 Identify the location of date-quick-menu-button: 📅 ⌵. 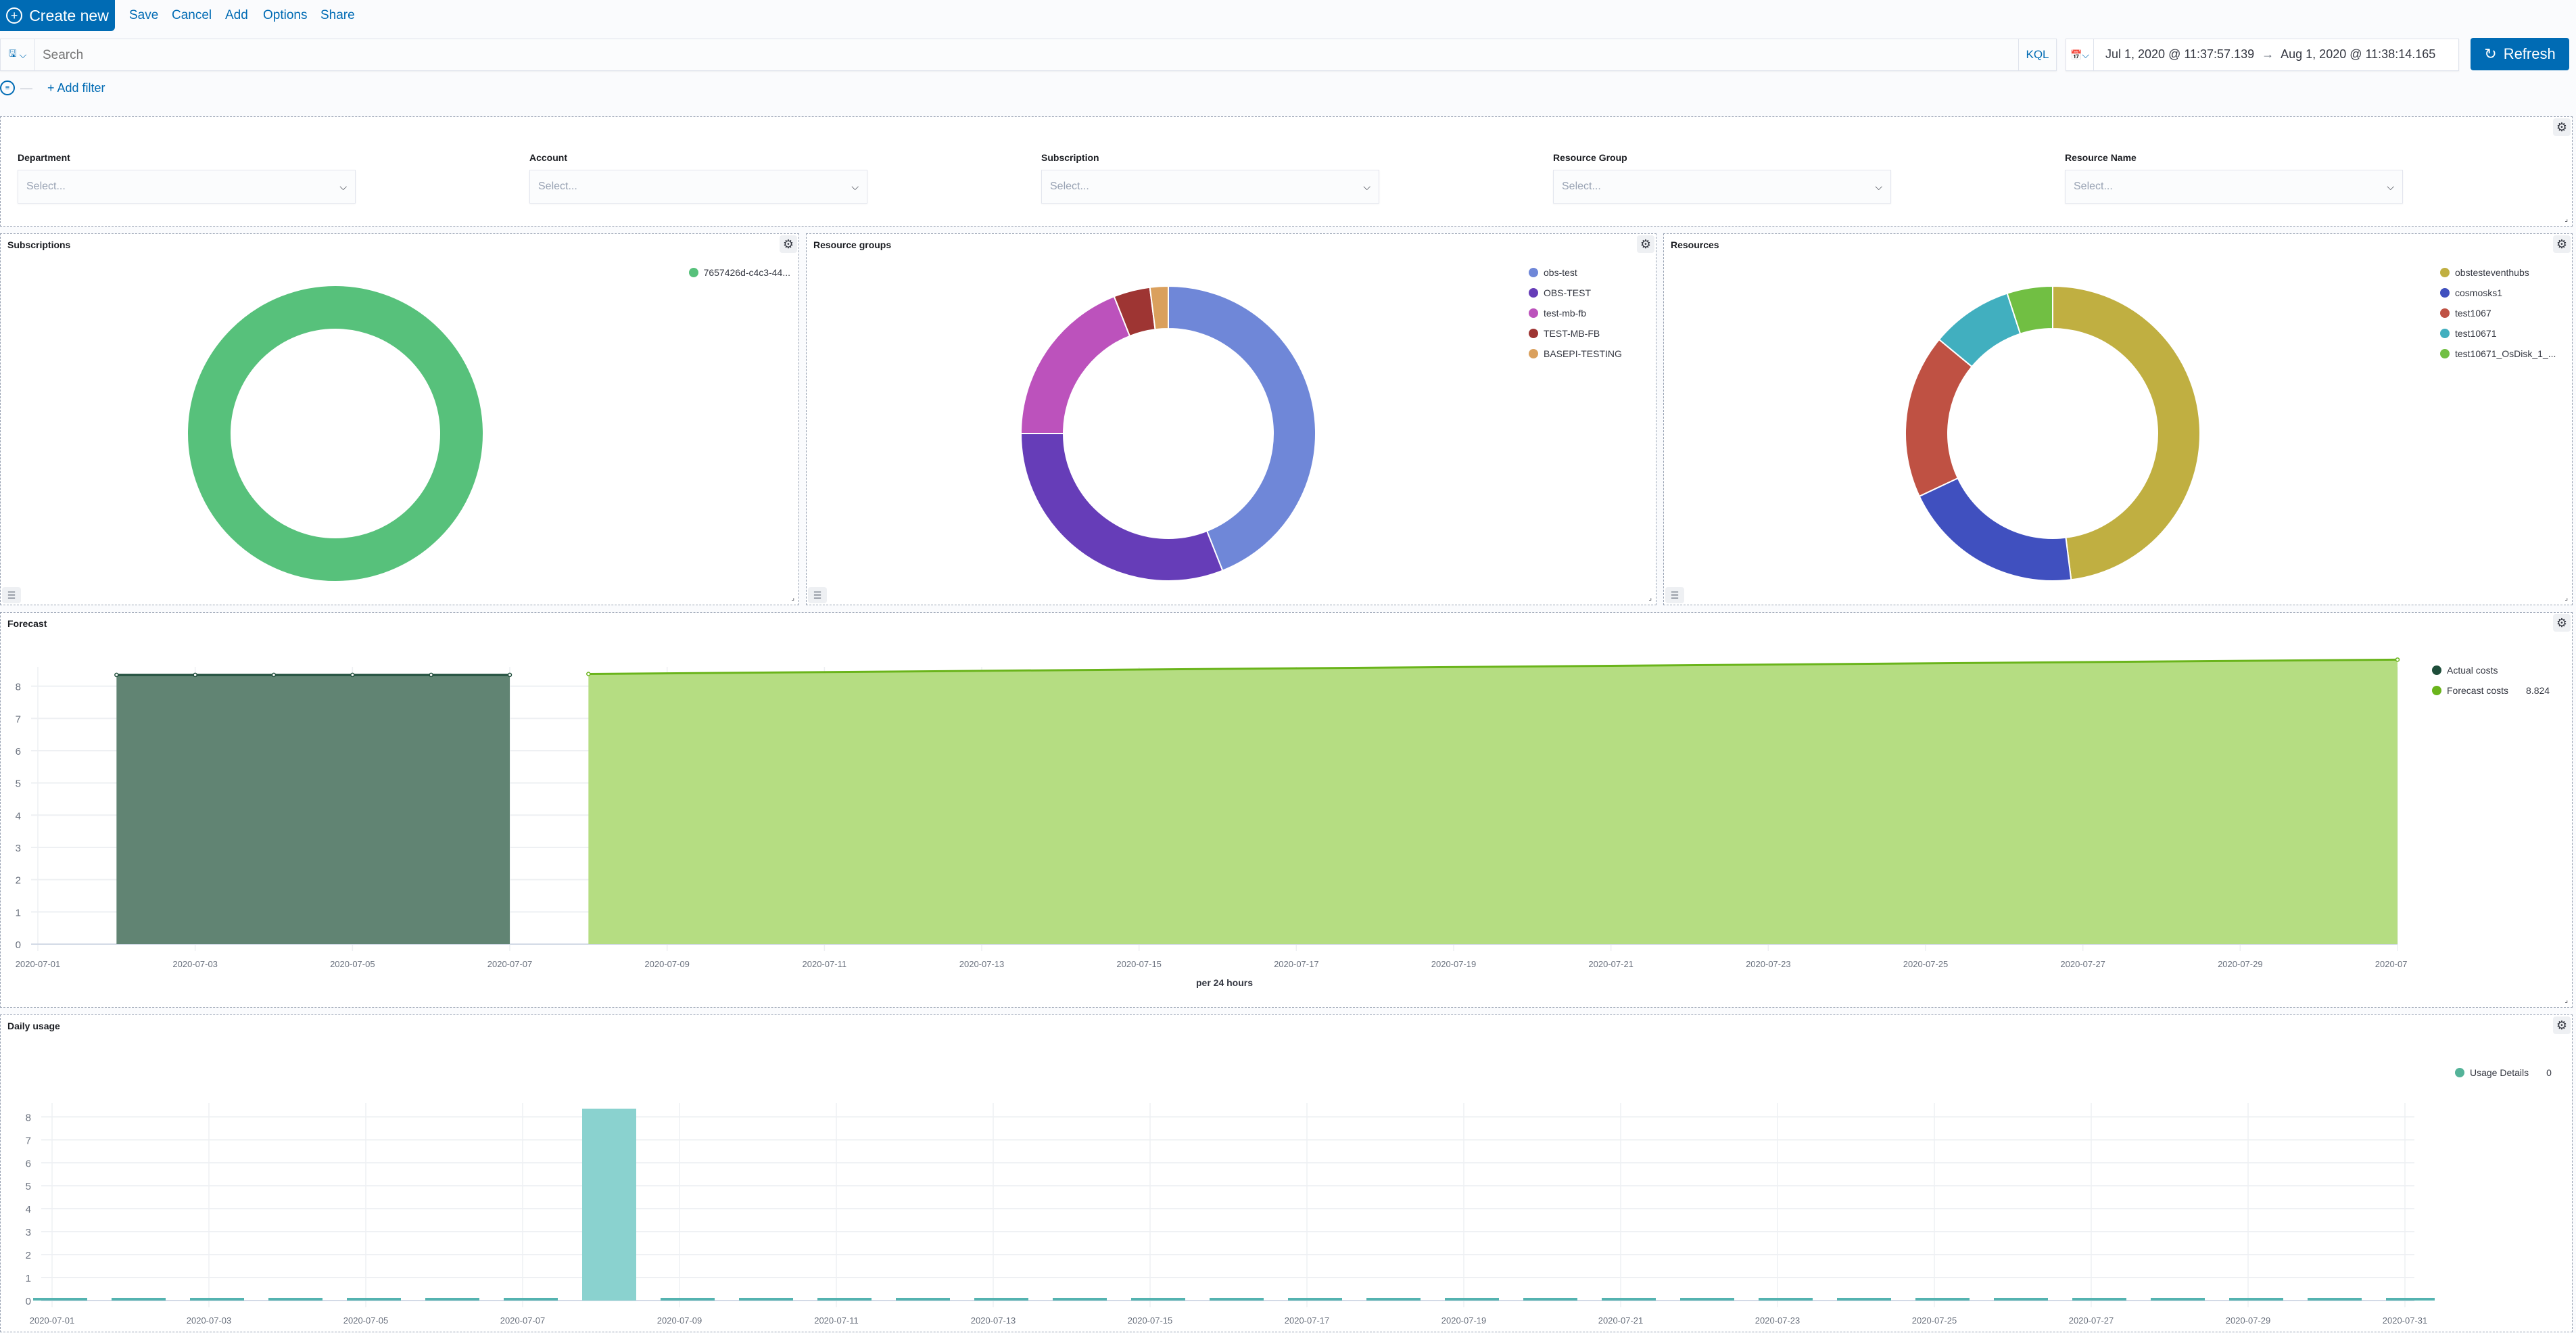
(2080, 54).